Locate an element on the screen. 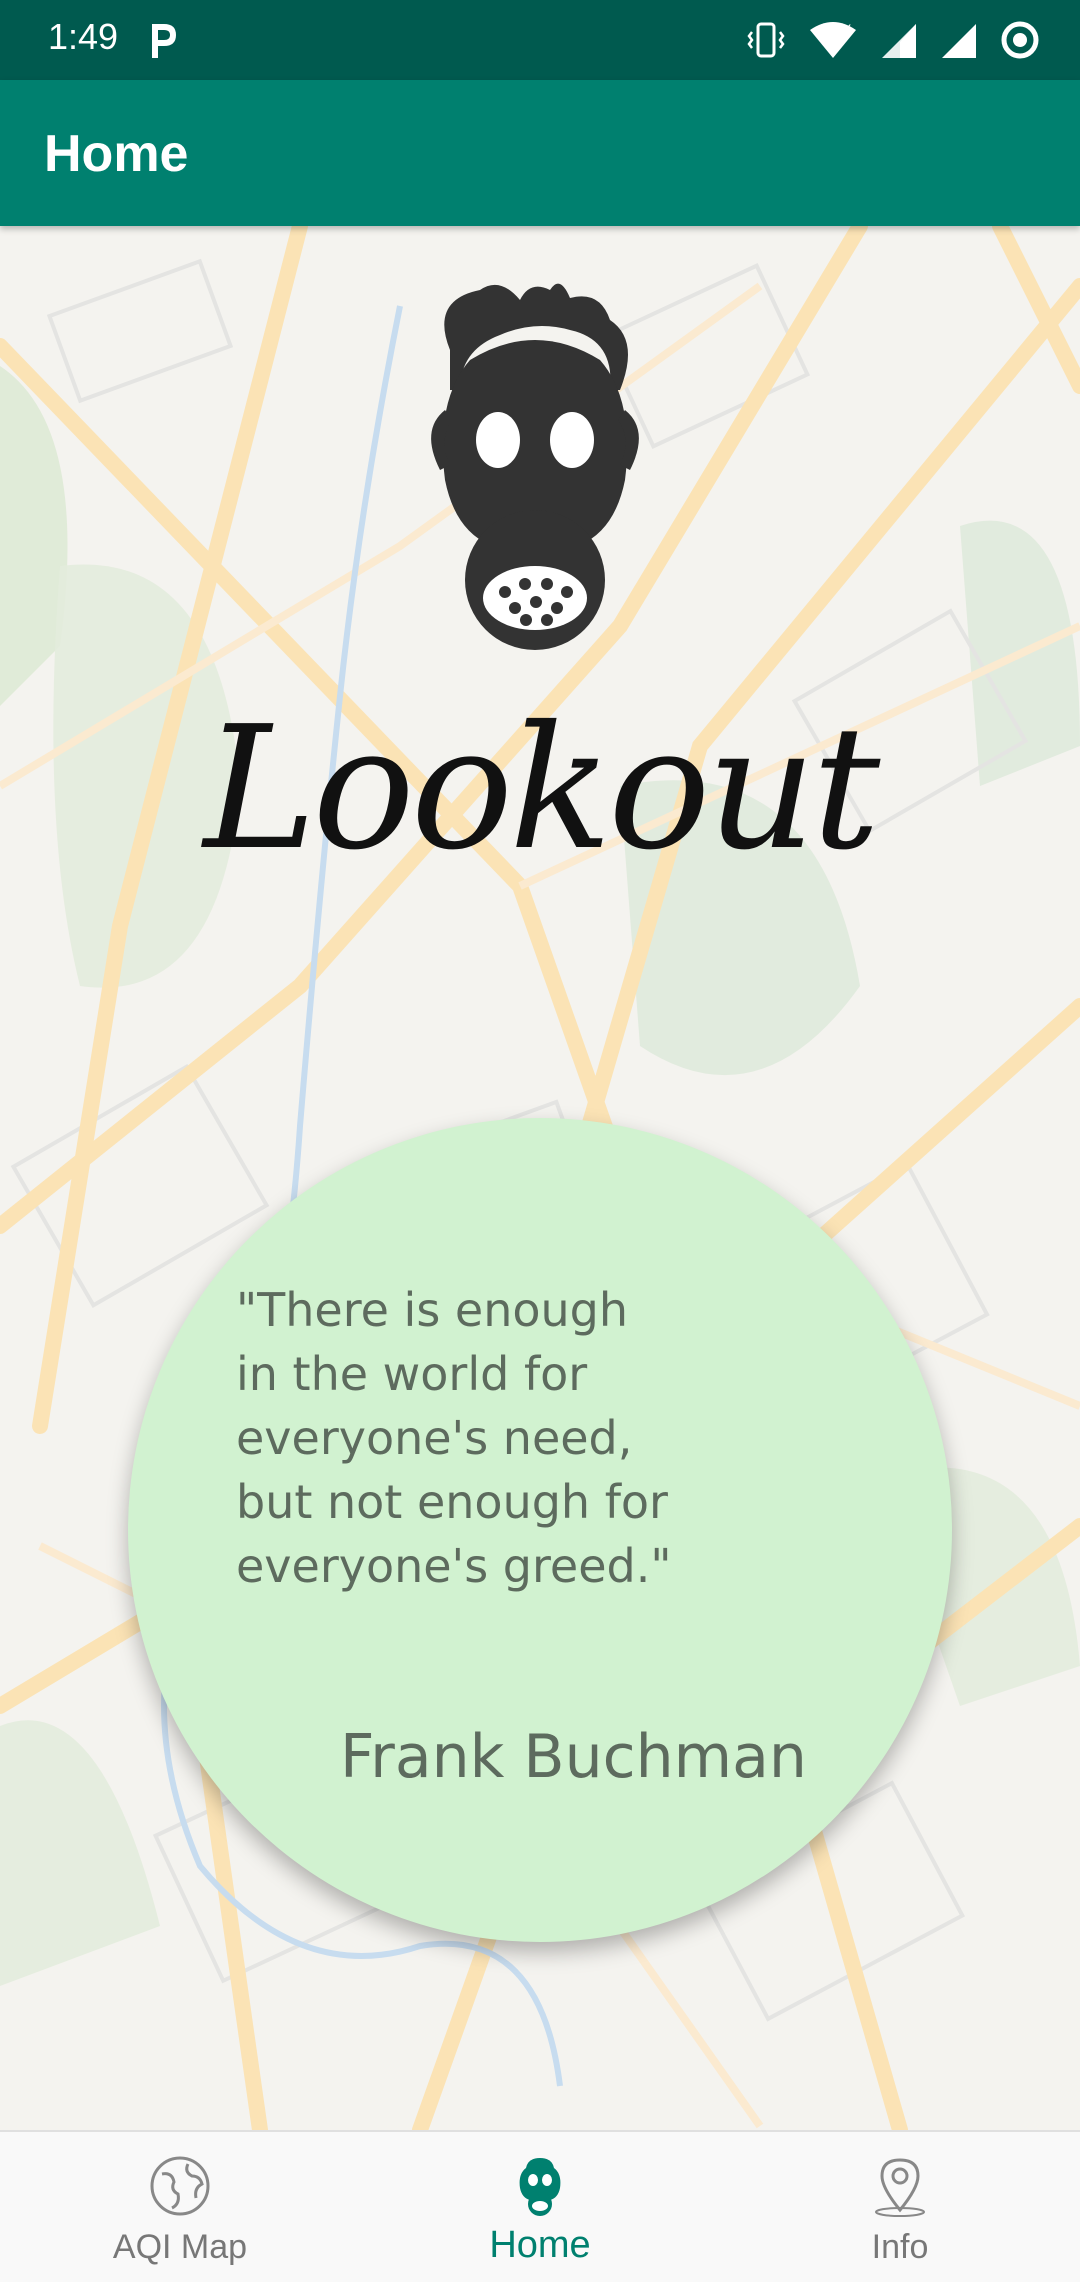 The height and width of the screenshot is (2282, 1080). quote-author: Frank Buchman is located at coordinates (573, 1757).